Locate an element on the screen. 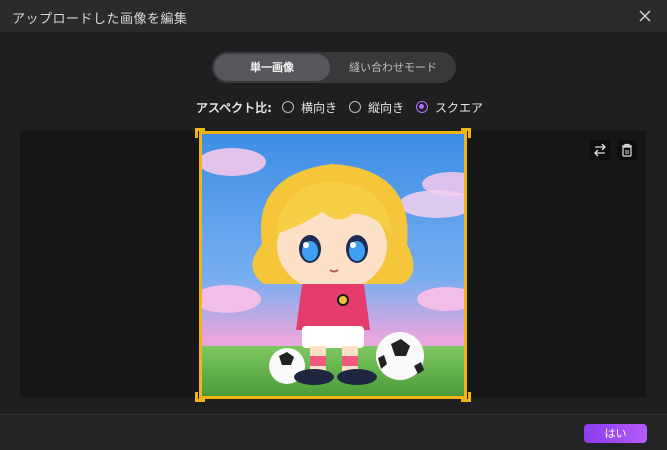 The height and width of the screenshot is (450, 667). radio-square-dot is located at coordinates (422, 107).